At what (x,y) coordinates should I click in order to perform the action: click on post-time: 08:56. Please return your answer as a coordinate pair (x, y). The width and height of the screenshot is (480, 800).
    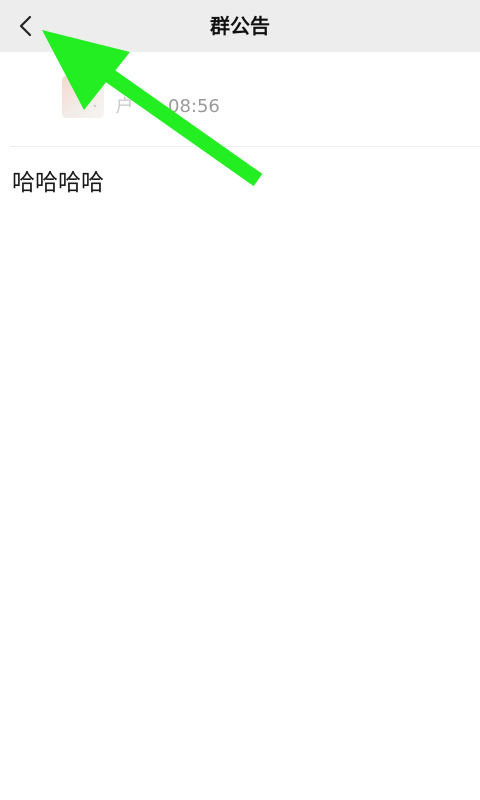
    Looking at the image, I should click on (194, 106).